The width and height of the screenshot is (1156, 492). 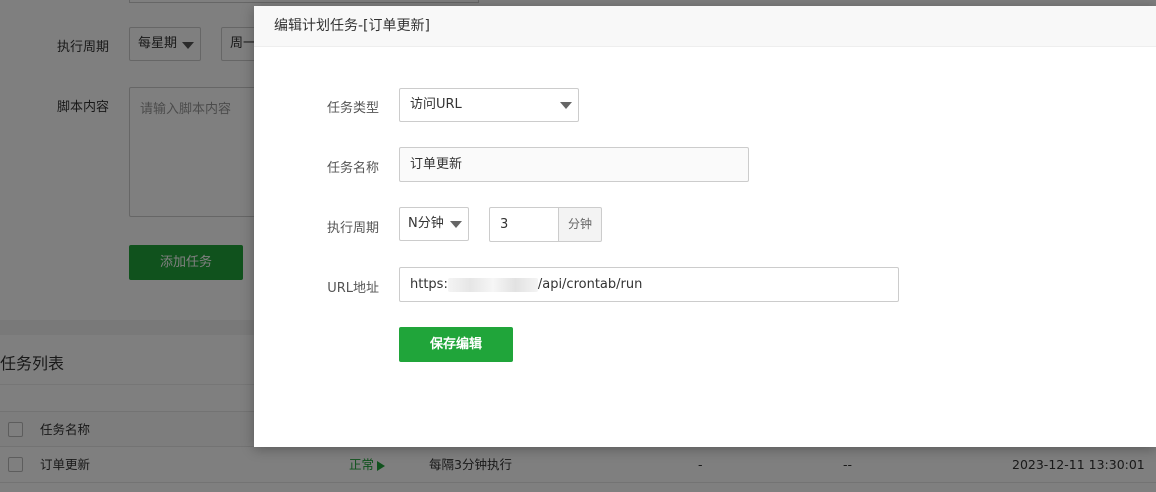 I want to click on task-name-label: 任务名称, so click(x=352, y=168).